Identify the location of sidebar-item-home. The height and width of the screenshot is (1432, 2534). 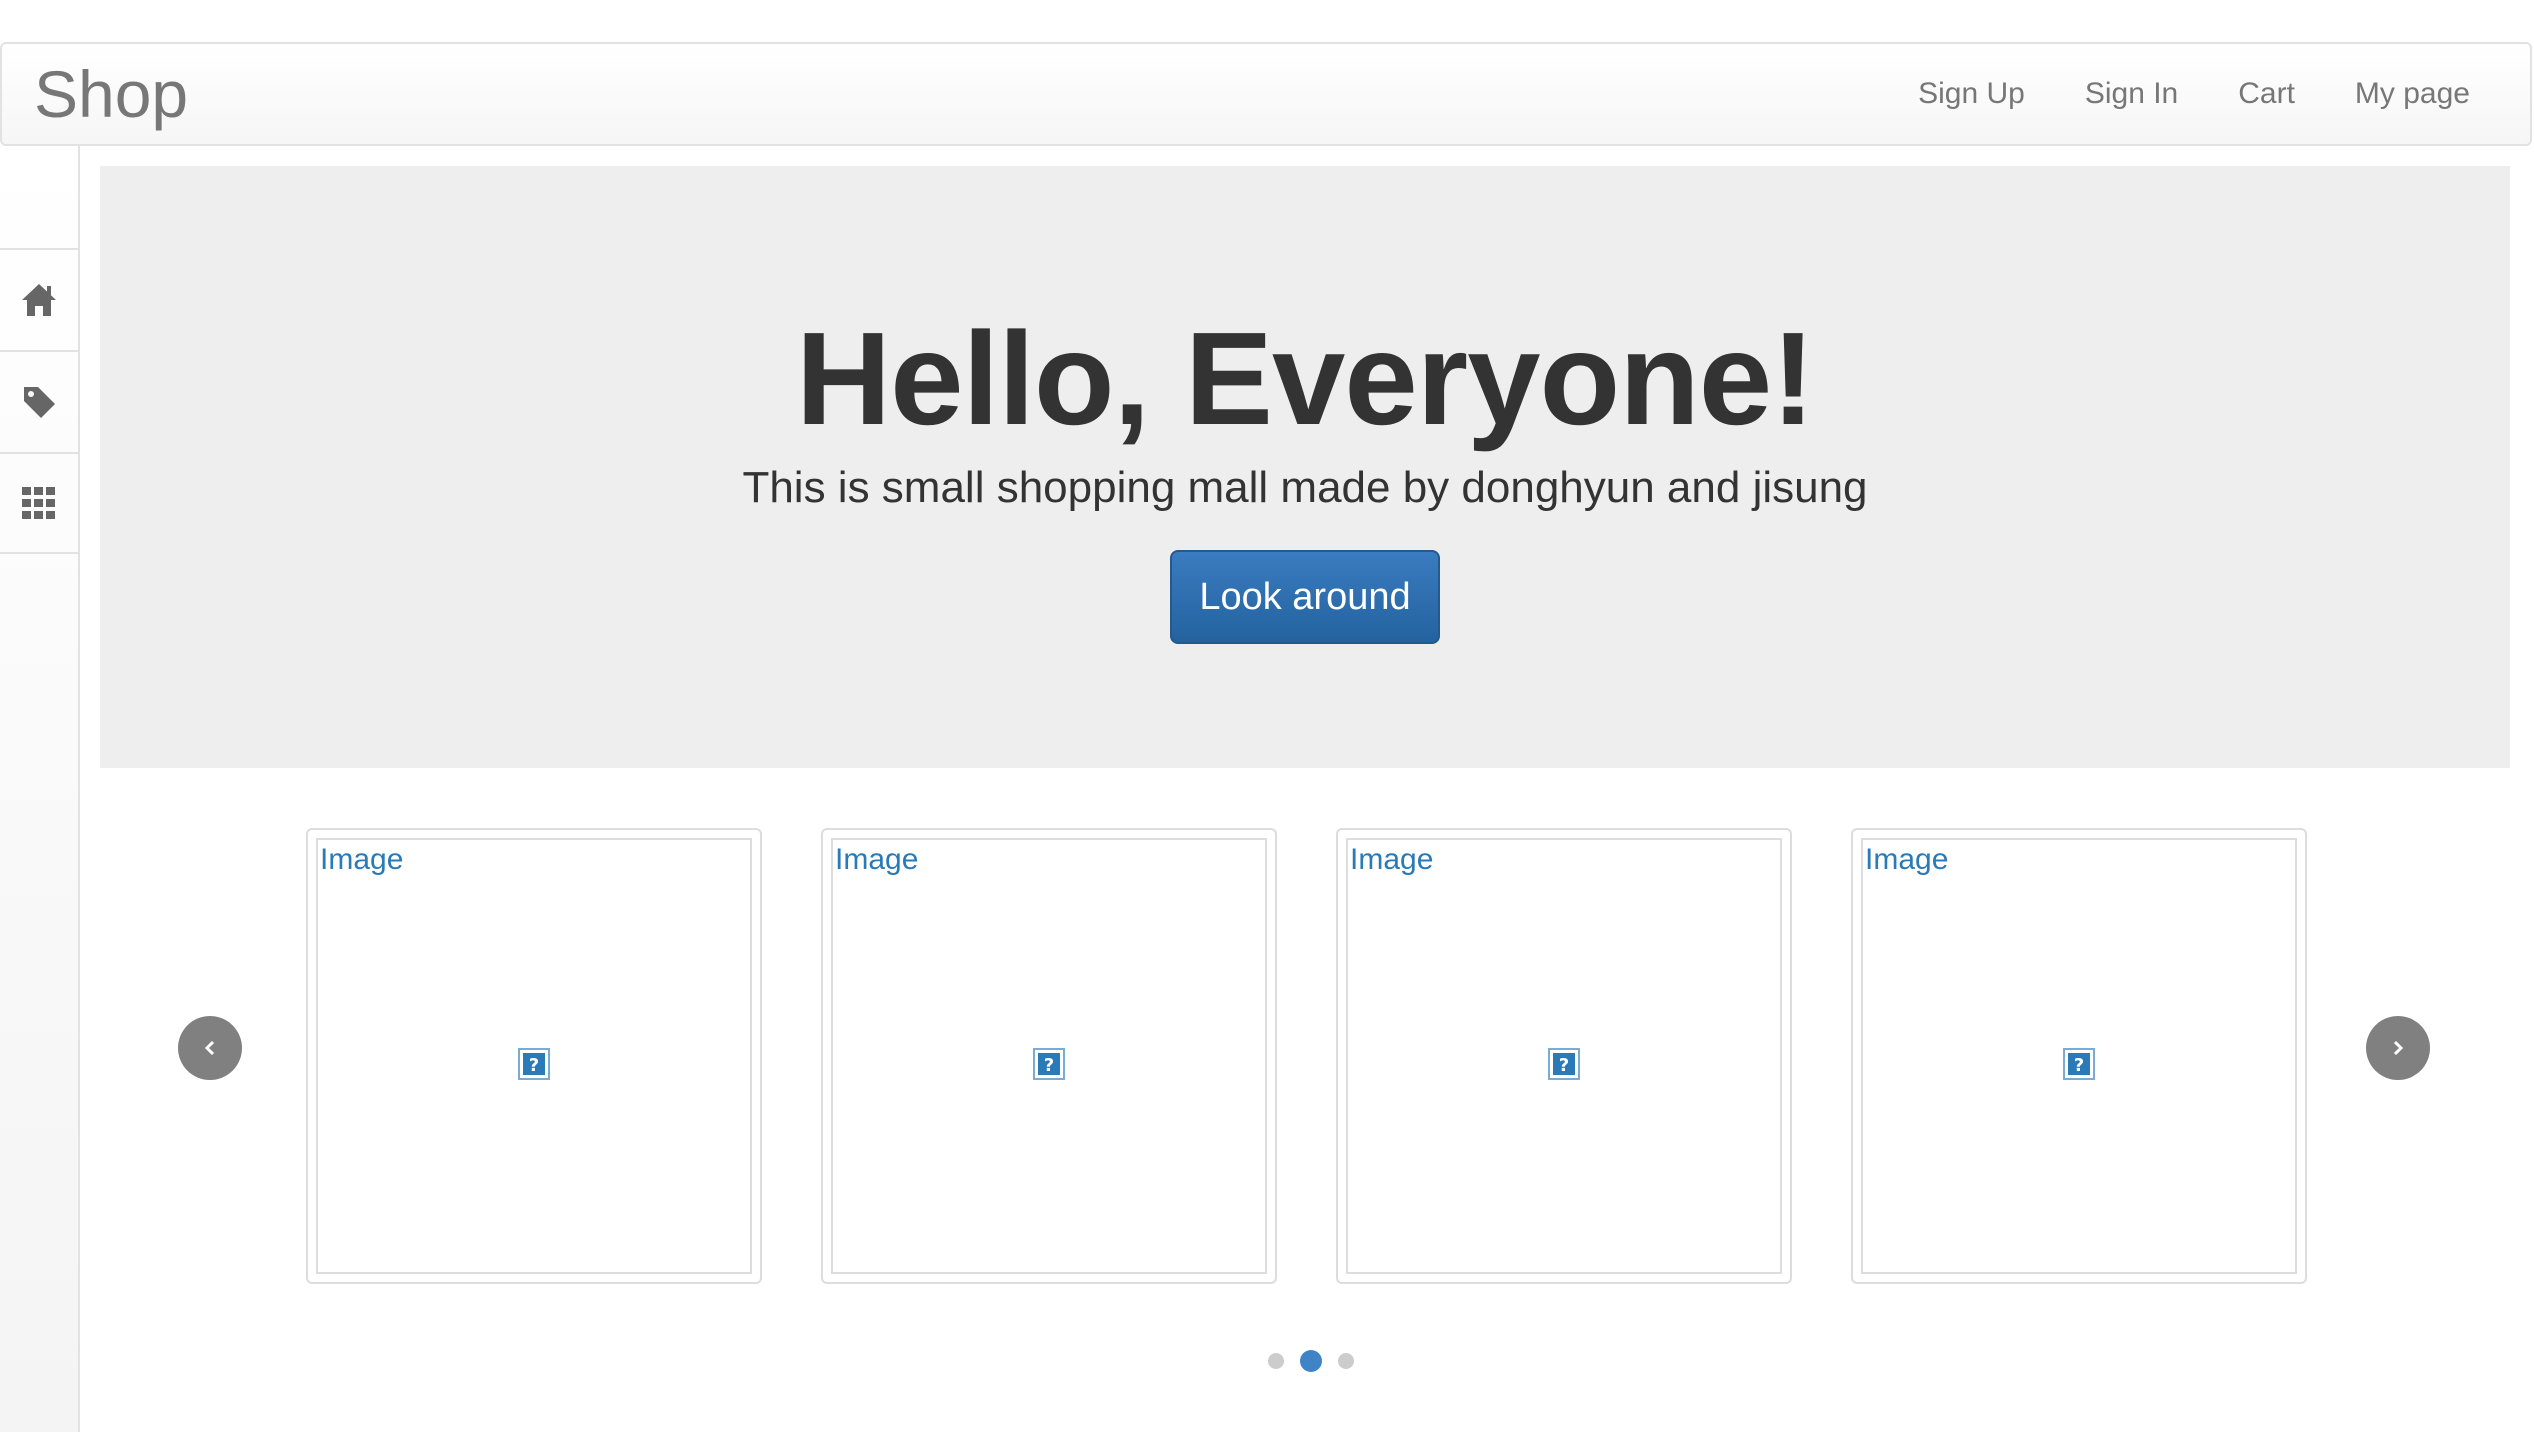
(39, 299).